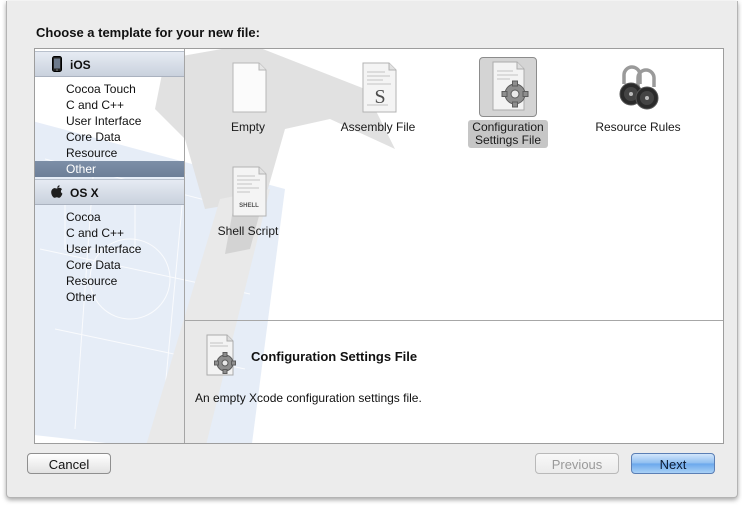 Image resolution: width=742 pixels, height=505 pixels. What do you see at coordinates (248, 231) in the screenshot?
I see `template-shell-script-label: Shell Script` at bounding box center [248, 231].